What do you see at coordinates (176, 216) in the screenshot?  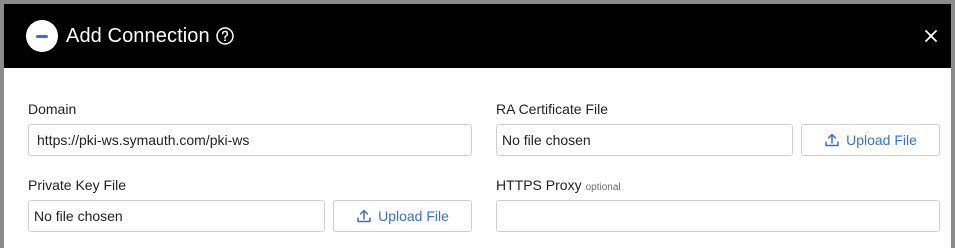 I see `private-key-file-field: No file chosen` at bounding box center [176, 216].